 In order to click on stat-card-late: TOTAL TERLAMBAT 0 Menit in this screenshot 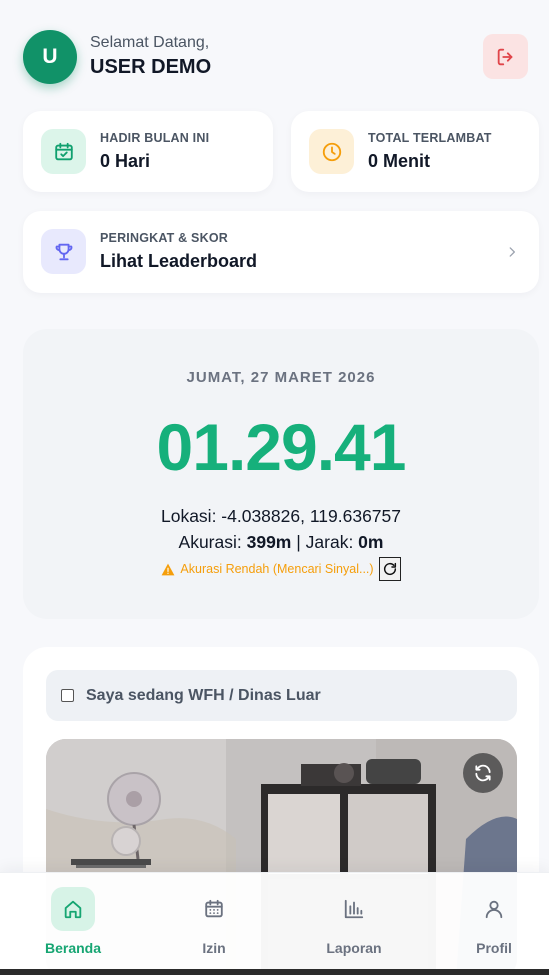, I will do `click(415, 151)`.